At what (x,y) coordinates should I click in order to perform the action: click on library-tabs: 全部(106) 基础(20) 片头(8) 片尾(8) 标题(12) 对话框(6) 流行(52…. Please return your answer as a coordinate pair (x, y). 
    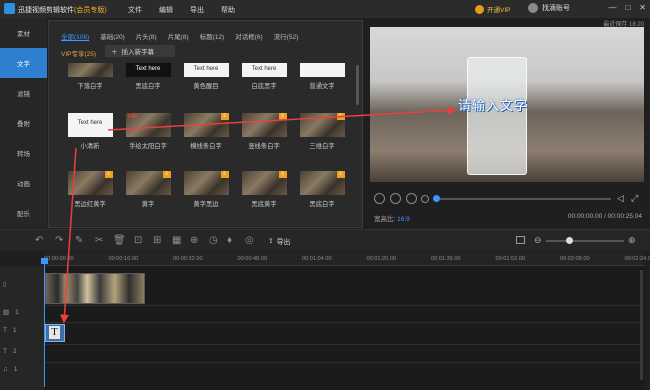
    Looking at the image, I should click on (179, 36).